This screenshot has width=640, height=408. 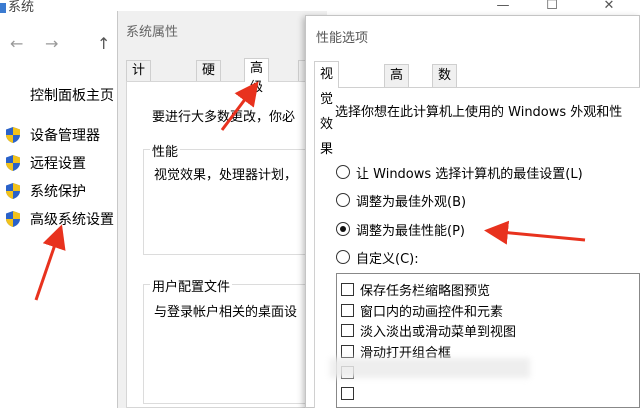 What do you see at coordinates (342, 38) in the screenshot?
I see `dialog-title: 性能选项` at bounding box center [342, 38].